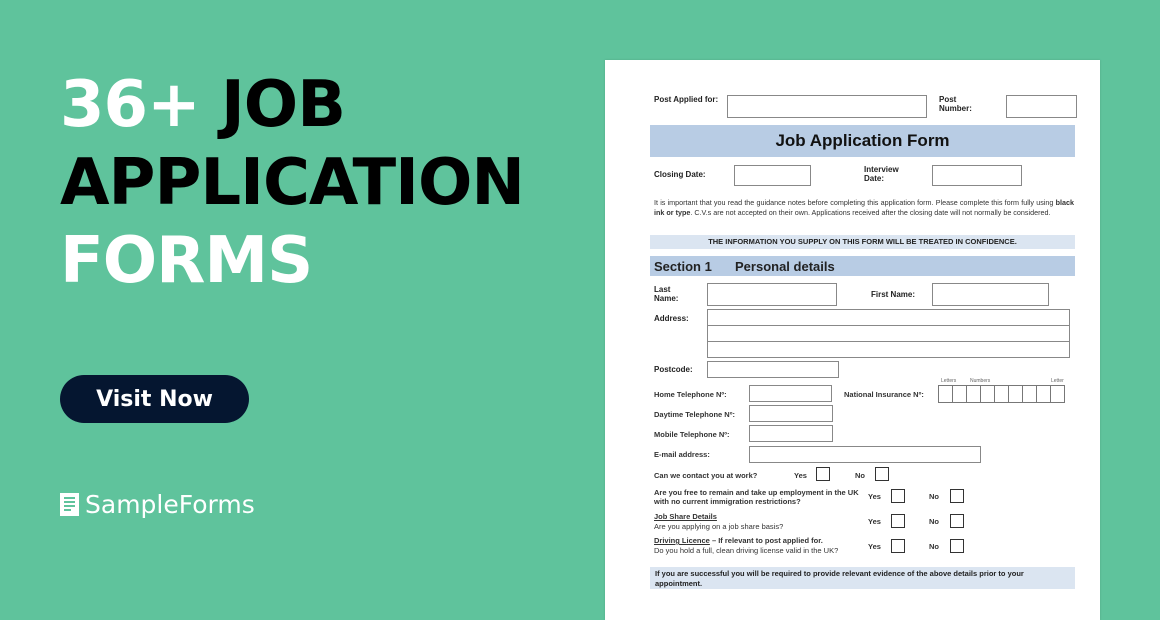 Image resolution: width=1160 pixels, height=620 pixels. I want to click on section-title: Personal details, so click(785, 266).